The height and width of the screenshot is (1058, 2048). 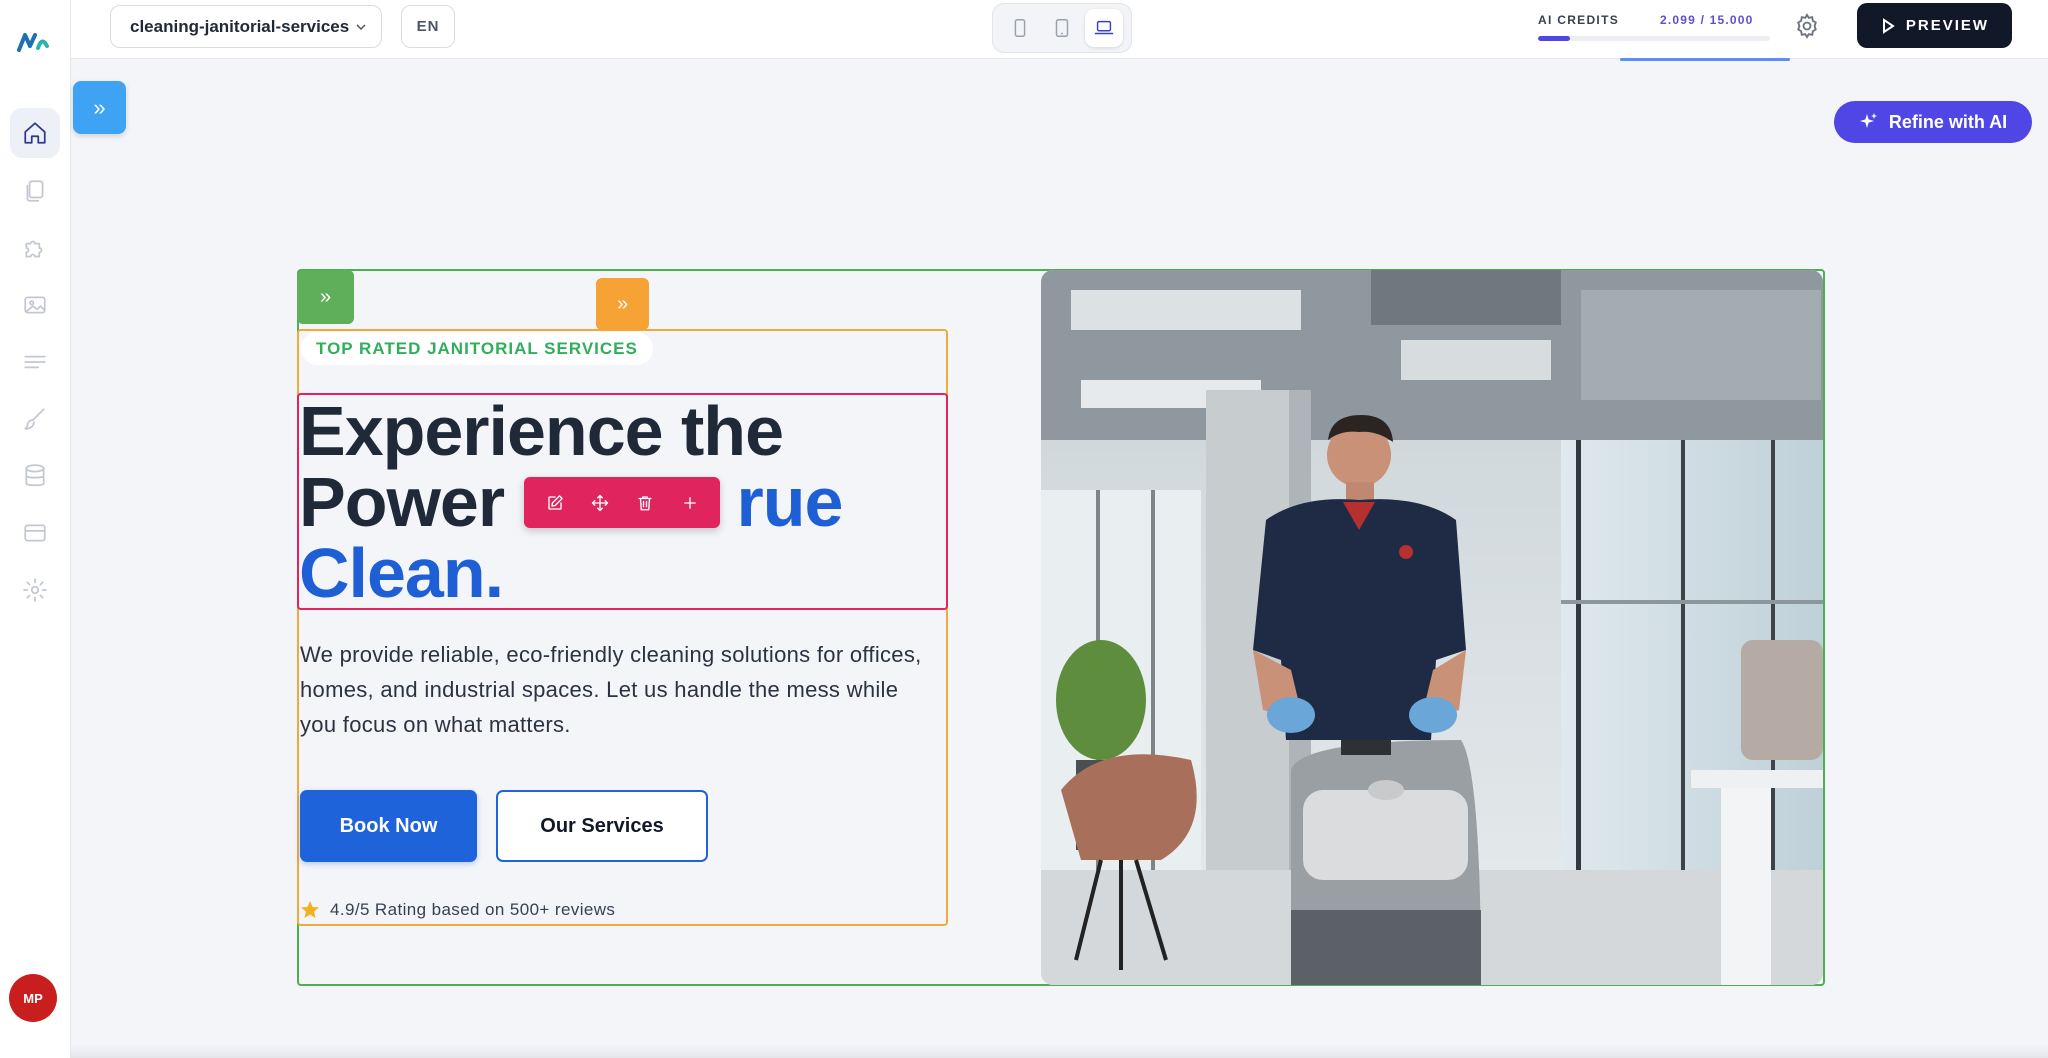 I want to click on laptop-icon, so click(x=1104, y=27).